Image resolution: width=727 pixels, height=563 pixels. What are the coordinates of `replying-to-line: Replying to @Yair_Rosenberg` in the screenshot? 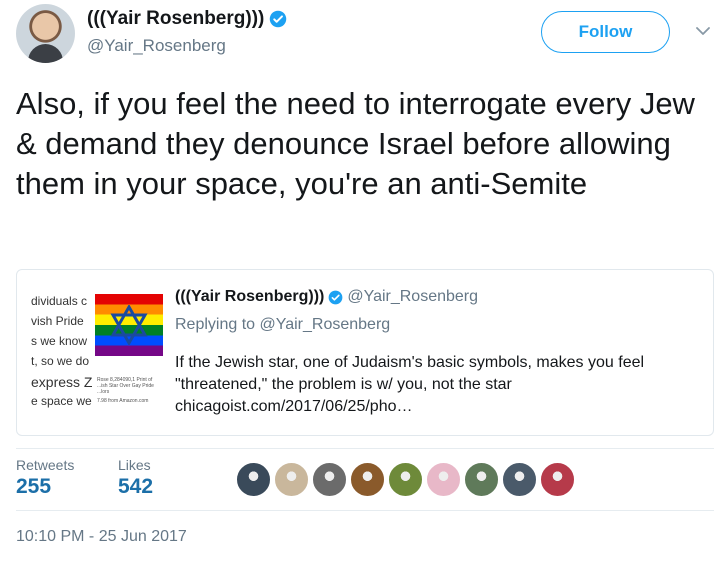 It's located at (282, 325).